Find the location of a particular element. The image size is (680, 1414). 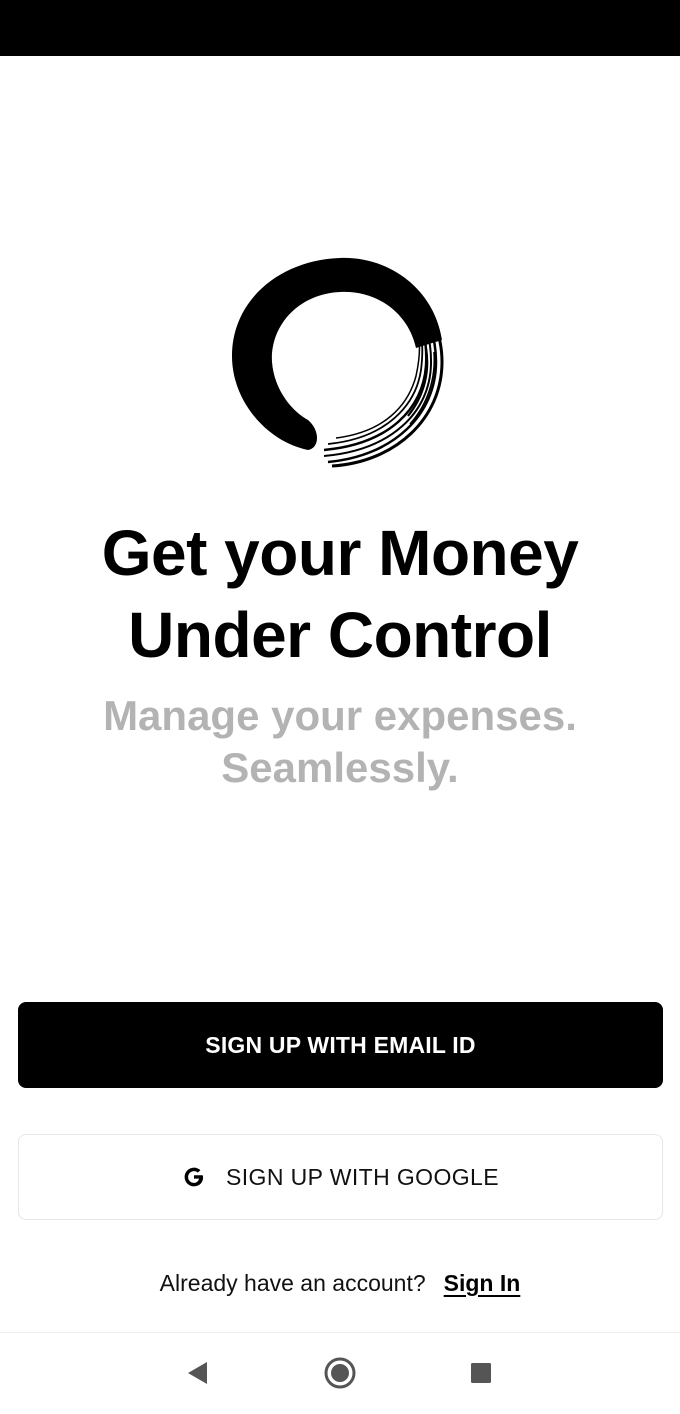

square-recents-icon is located at coordinates (481, 1373).